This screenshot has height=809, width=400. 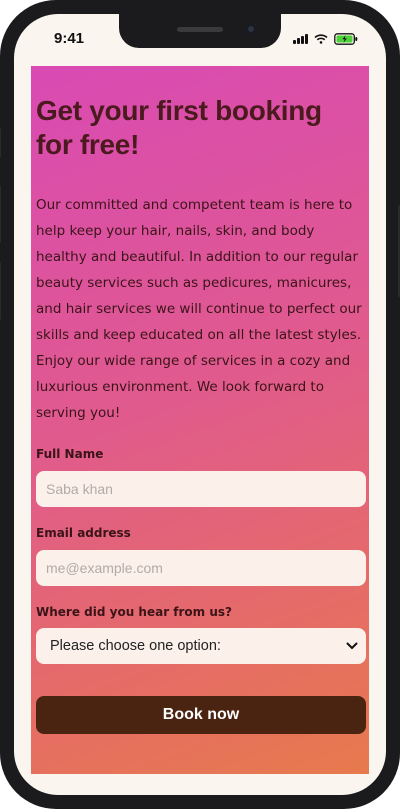 I want to click on battery-icon, so click(x=346, y=39).